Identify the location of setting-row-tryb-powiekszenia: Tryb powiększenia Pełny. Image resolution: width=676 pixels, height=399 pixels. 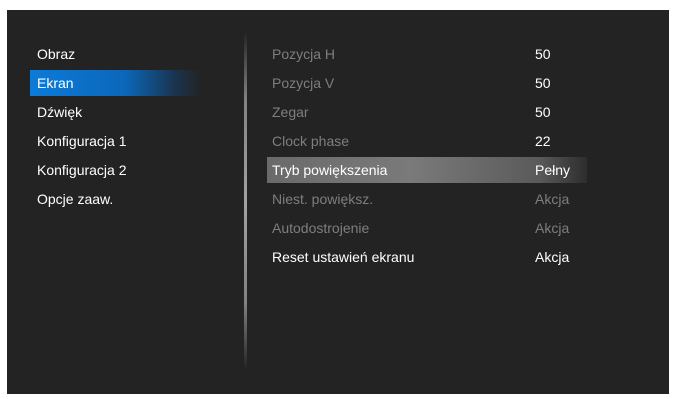
(427, 170).